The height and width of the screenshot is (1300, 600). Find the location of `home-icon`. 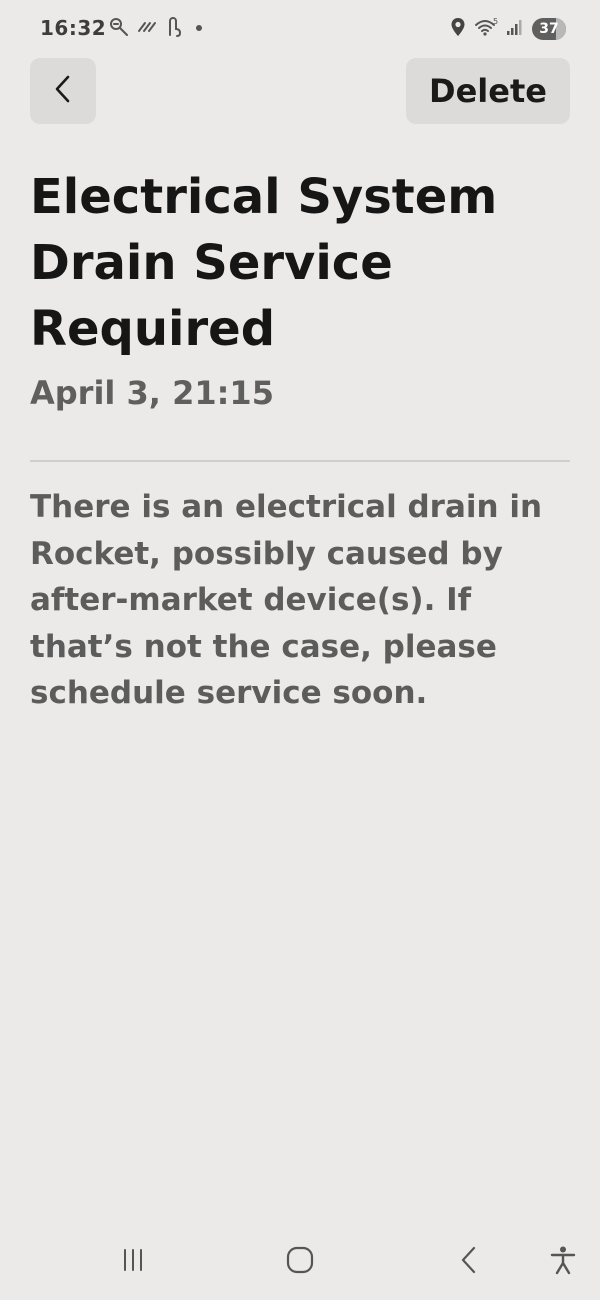

home-icon is located at coordinates (300, 1262).